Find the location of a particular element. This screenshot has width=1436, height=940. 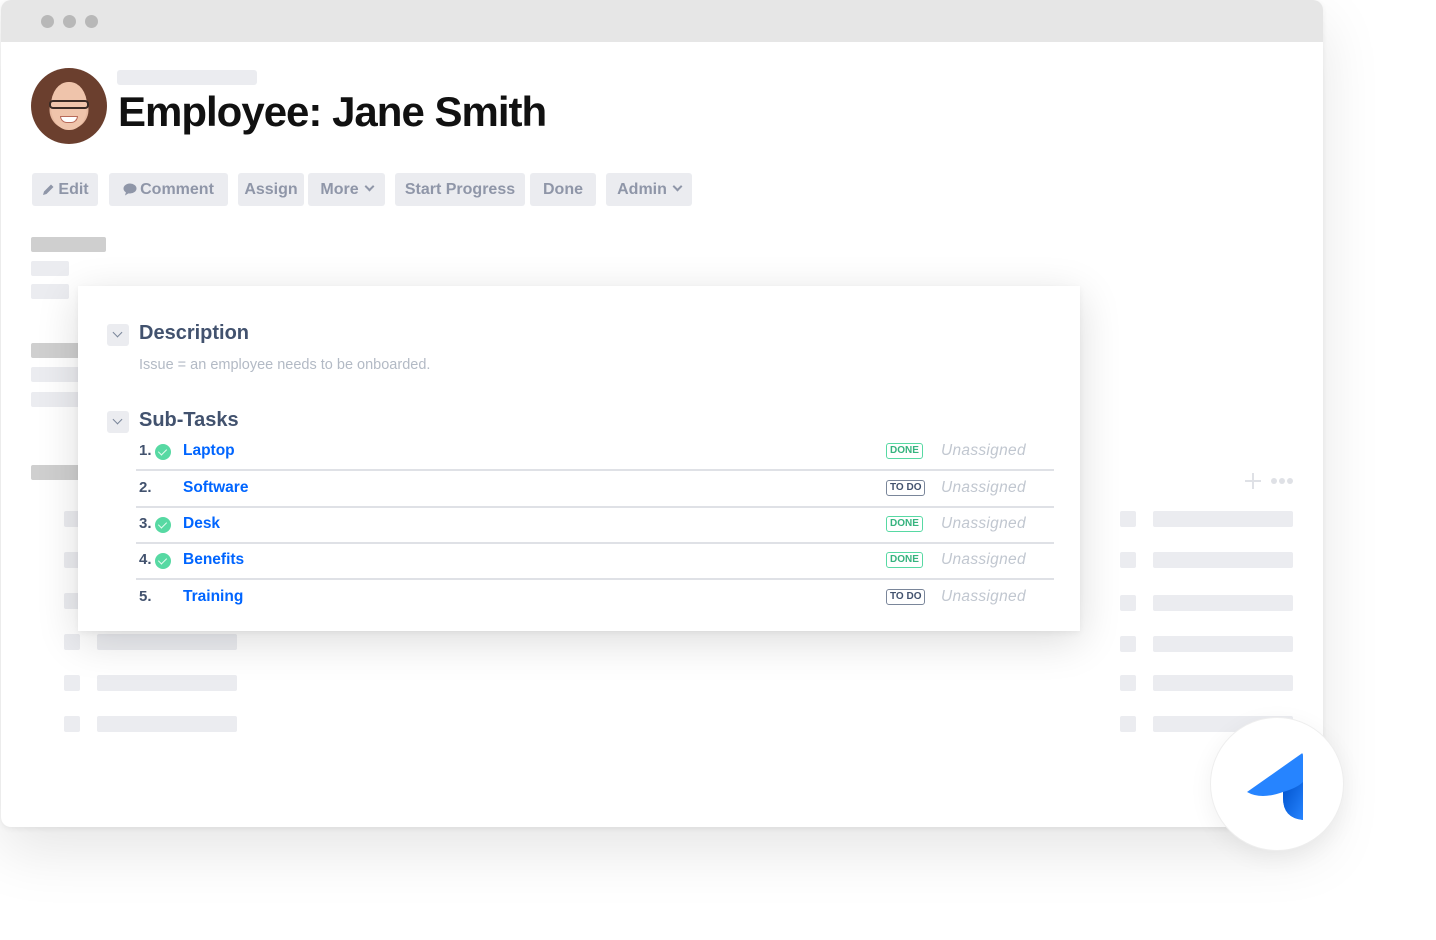

subtask-link: Laptop is located at coordinates (209, 451).